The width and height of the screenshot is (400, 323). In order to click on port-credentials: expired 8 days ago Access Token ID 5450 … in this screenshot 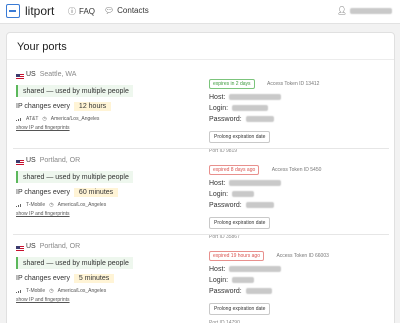, I will do `click(298, 199)`.